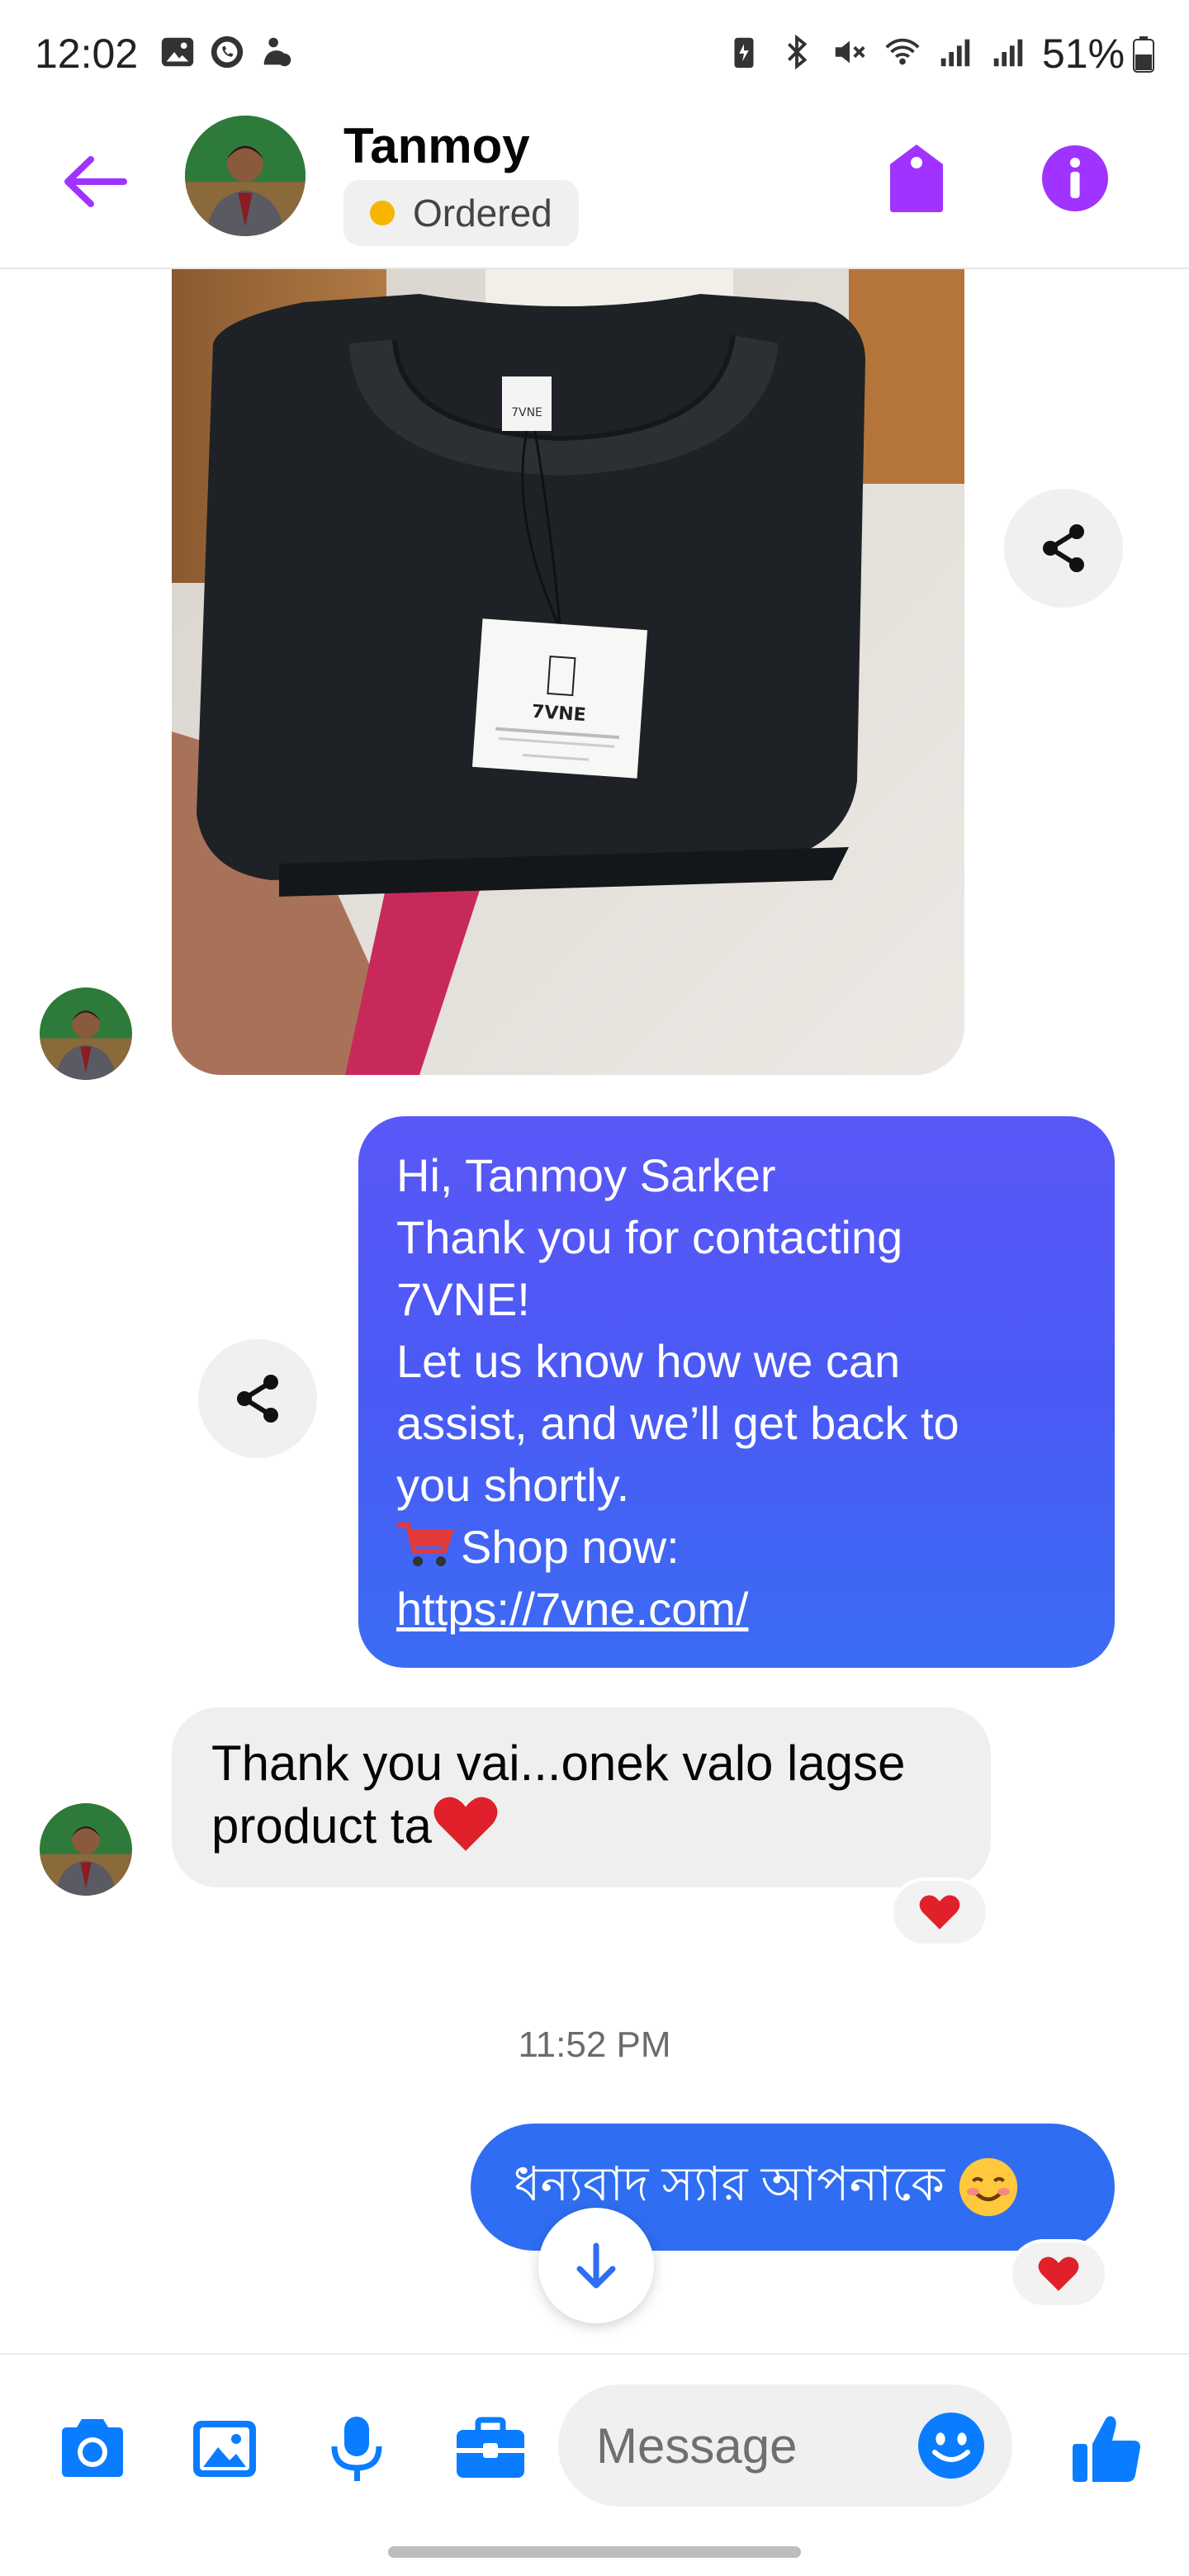 The width and height of the screenshot is (1189, 2576). Describe the element at coordinates (850, 52) in the screenshot. I see `mute-icon` at that location.